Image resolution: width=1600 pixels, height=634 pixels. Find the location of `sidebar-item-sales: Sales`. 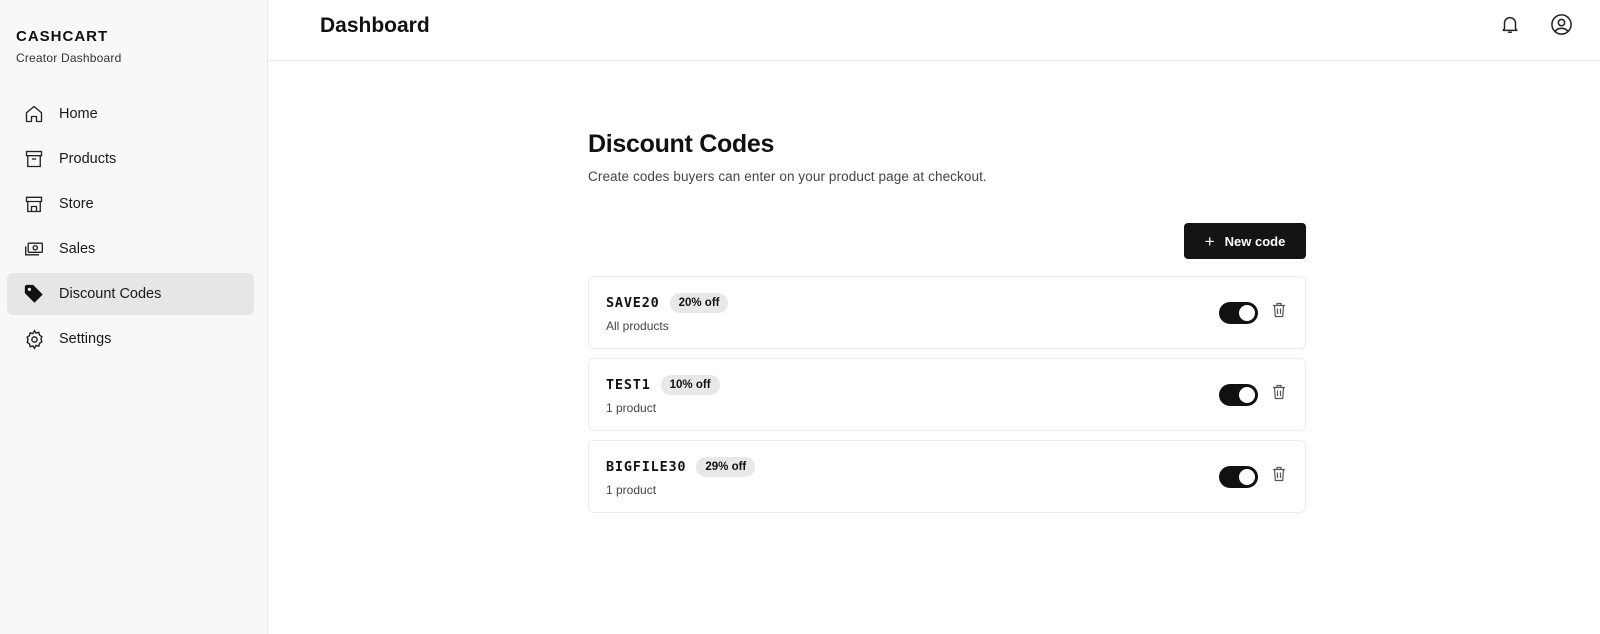

sidebar-item-sales: Sales is located at coordinates (130, 249).